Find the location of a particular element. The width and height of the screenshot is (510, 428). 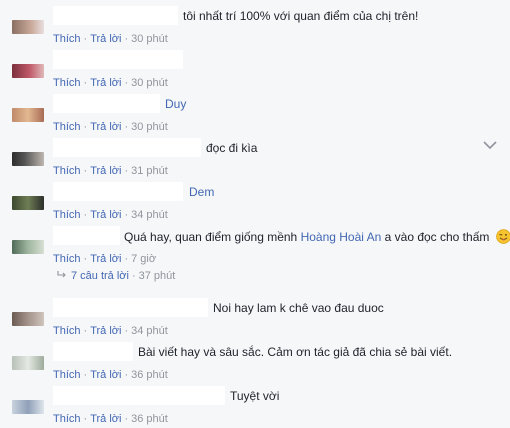

view-replies-link: 7 câu trả lời · 37 phút is located at coordinates (116, 276).